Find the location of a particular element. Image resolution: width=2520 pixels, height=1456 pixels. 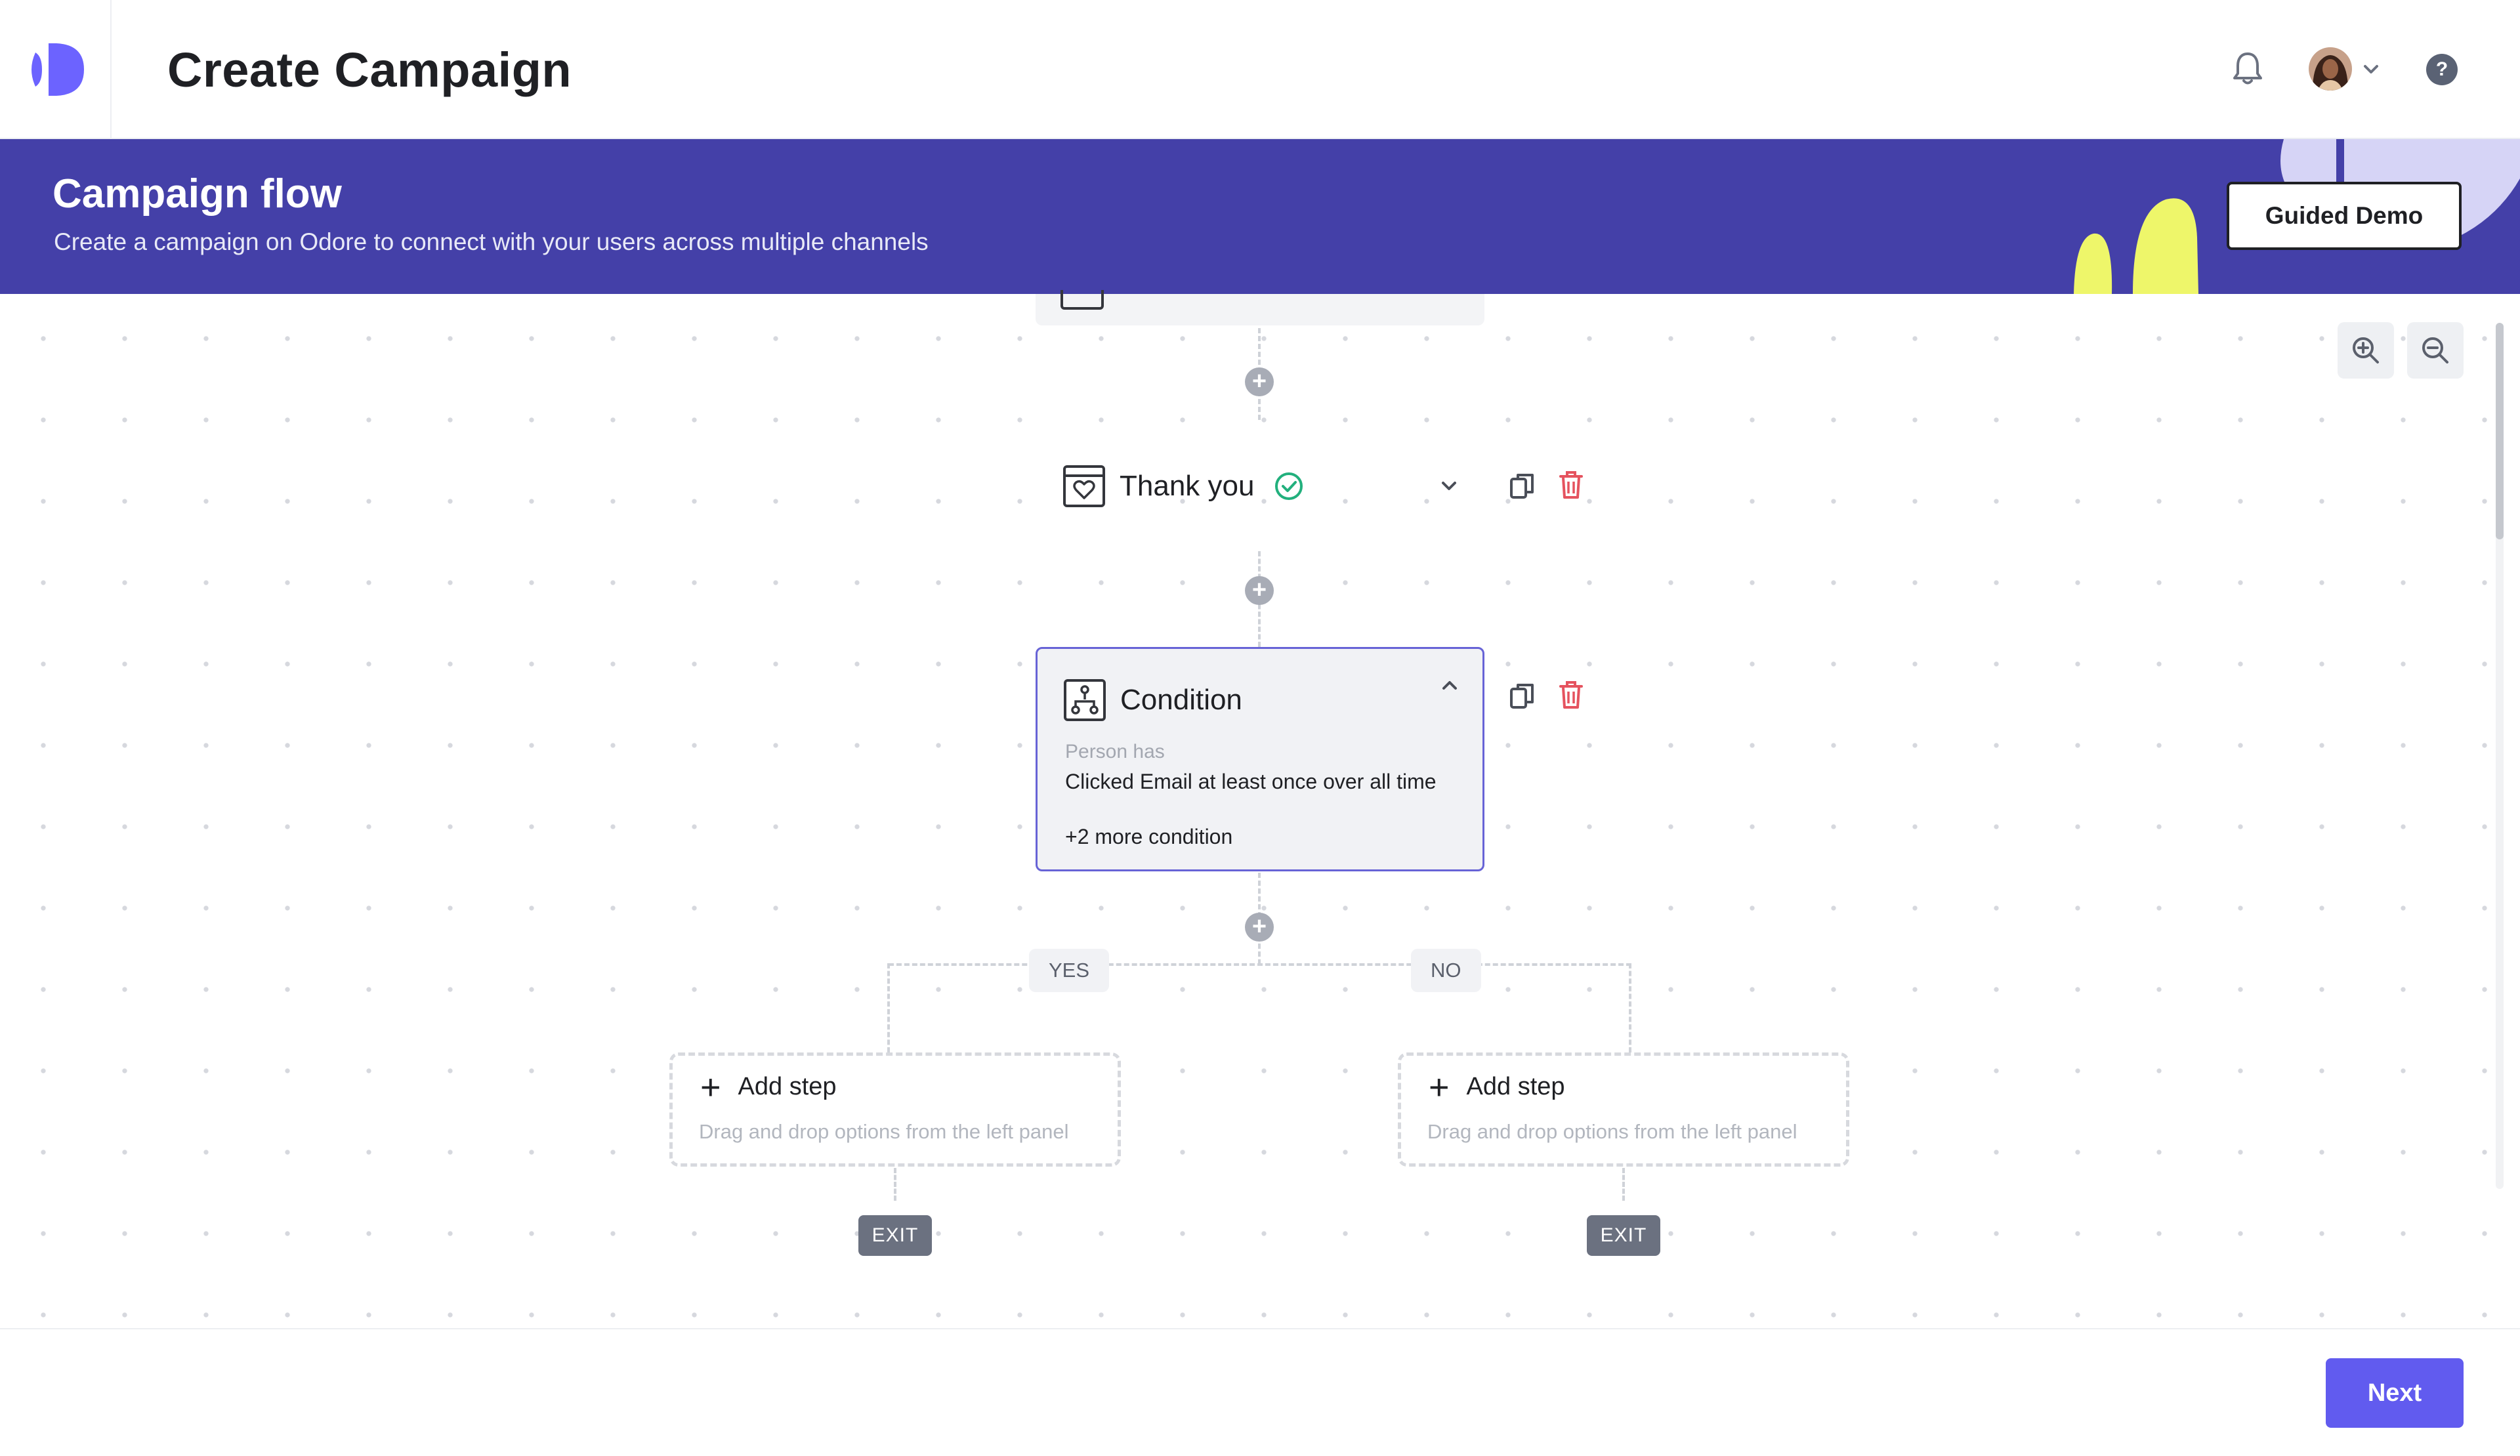

next-button: Next is located at coordinates (2395, 1393).